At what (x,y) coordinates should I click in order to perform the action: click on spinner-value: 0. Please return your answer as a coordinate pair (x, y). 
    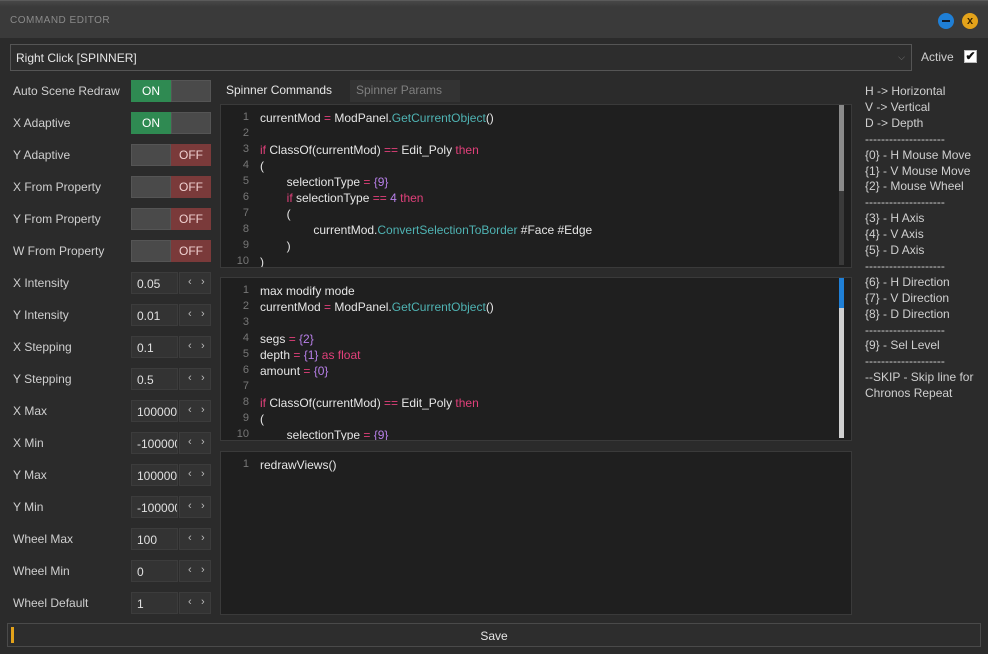
    Looking at the image, I should click on (140, 572).